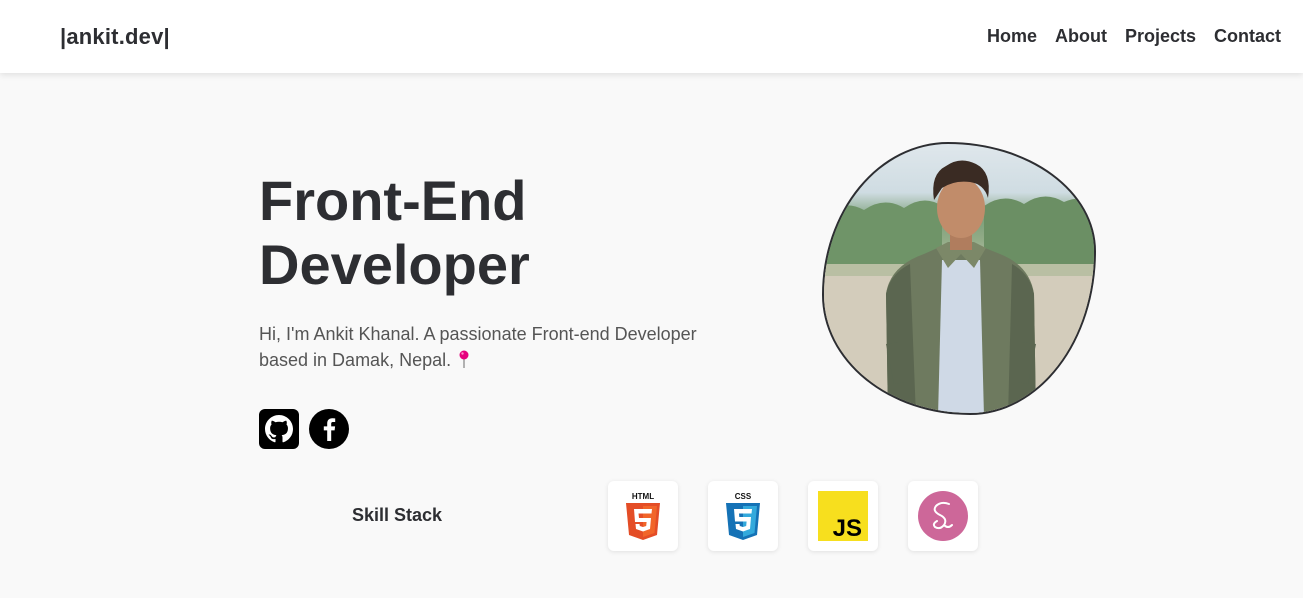 The height and width of the screenshot is (598, 1303). I want to click on social-links, so click(499, 429).